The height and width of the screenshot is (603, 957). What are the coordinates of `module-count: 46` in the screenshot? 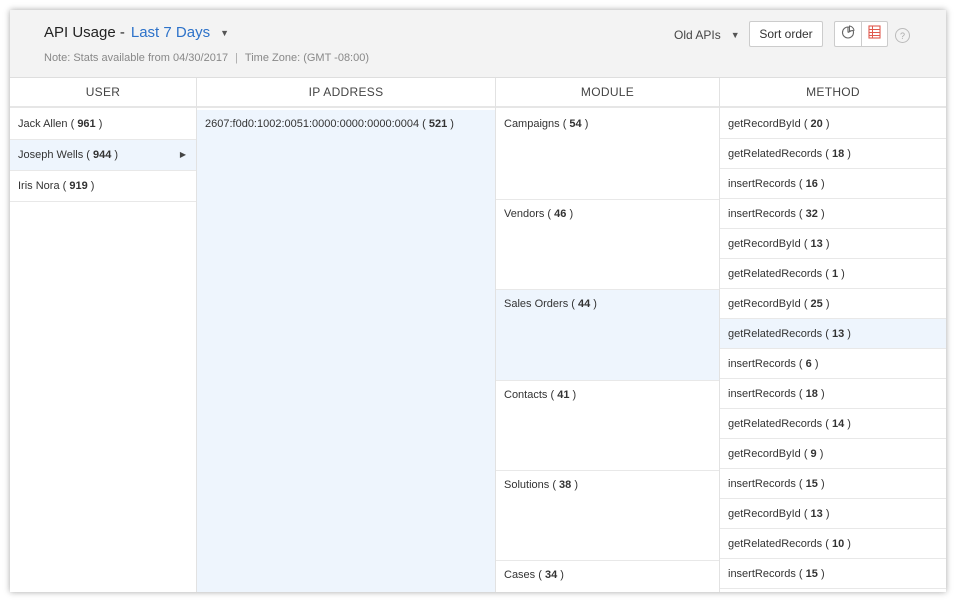 It's located at (560, 214).